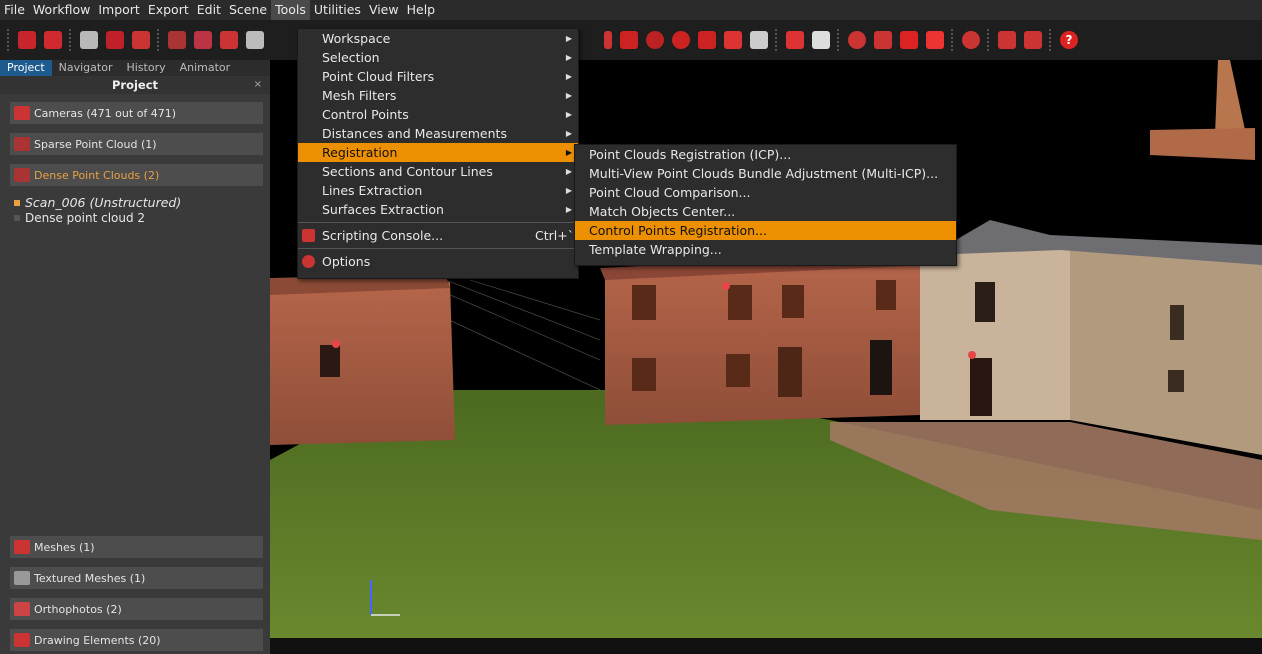 The image size is (1262, 654). What do you see at coordinates (27, 40) in the screenshot?
I see `new-project-icon` at bounding box center [27, 40].